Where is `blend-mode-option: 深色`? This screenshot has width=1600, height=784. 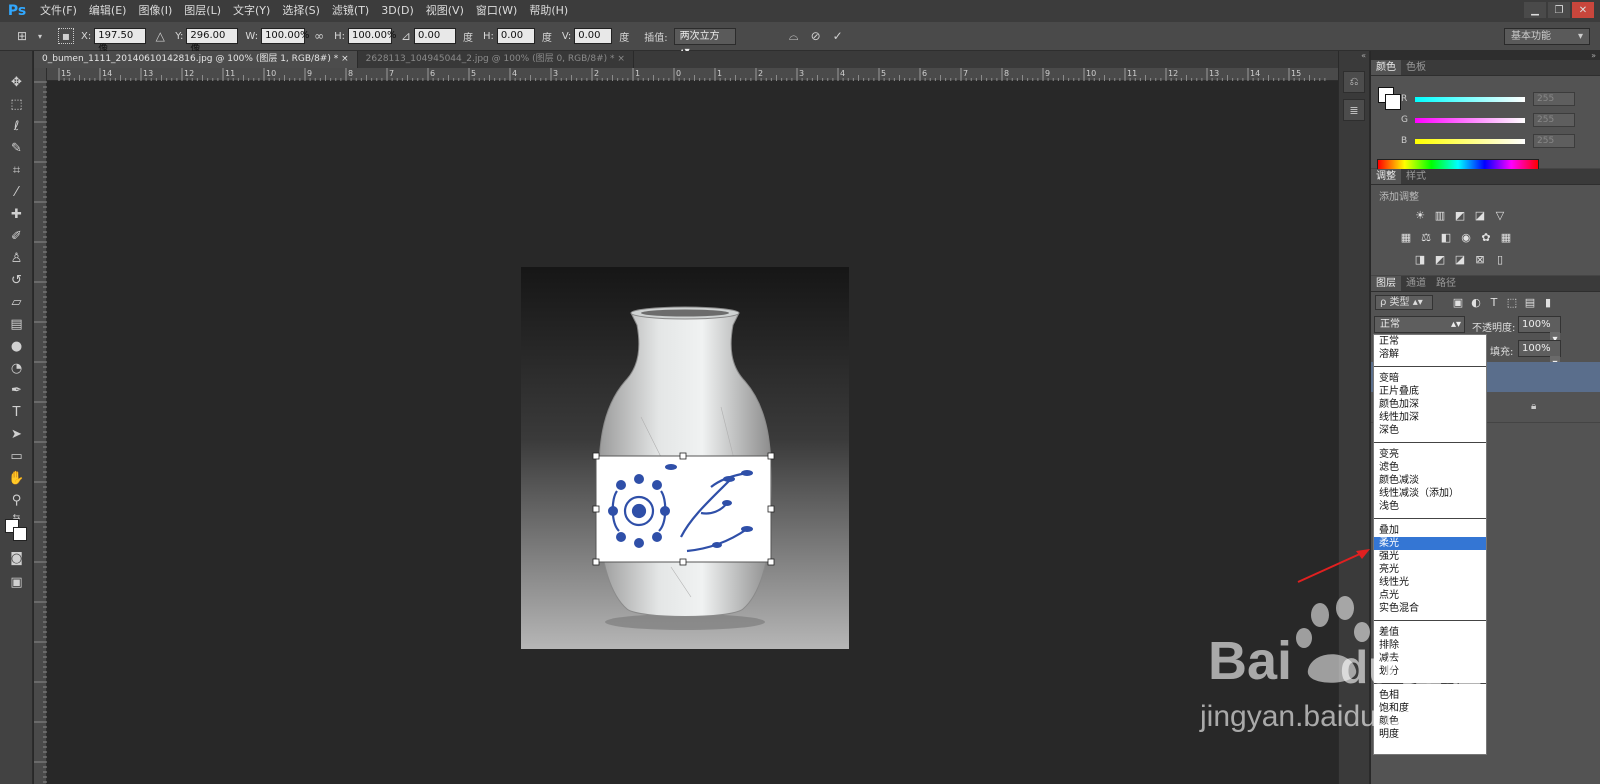
blend-mode-option: 深色 is located at coordinates (1430, 430).